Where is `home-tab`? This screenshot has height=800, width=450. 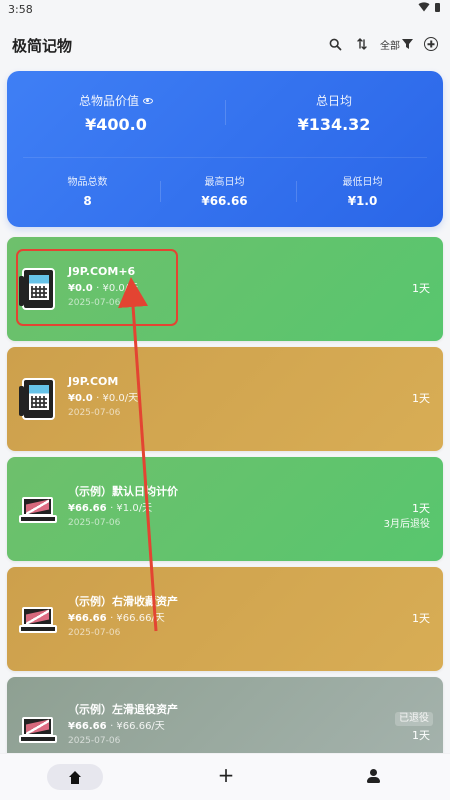
home-tab is located at coordinates (75, 777).